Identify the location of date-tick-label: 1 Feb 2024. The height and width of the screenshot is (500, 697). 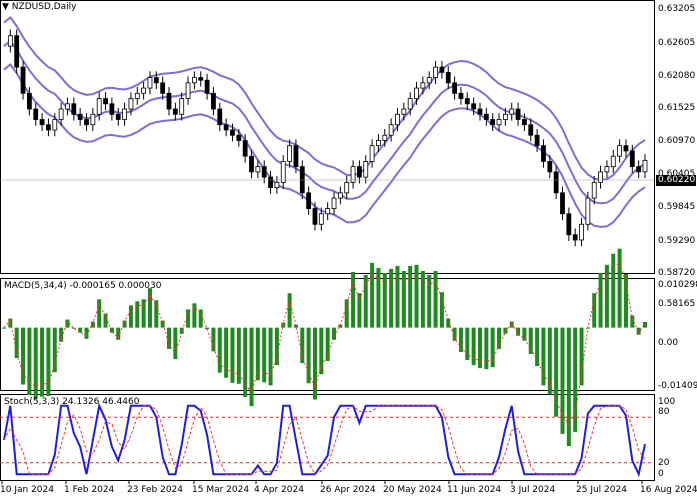
(89, 490).